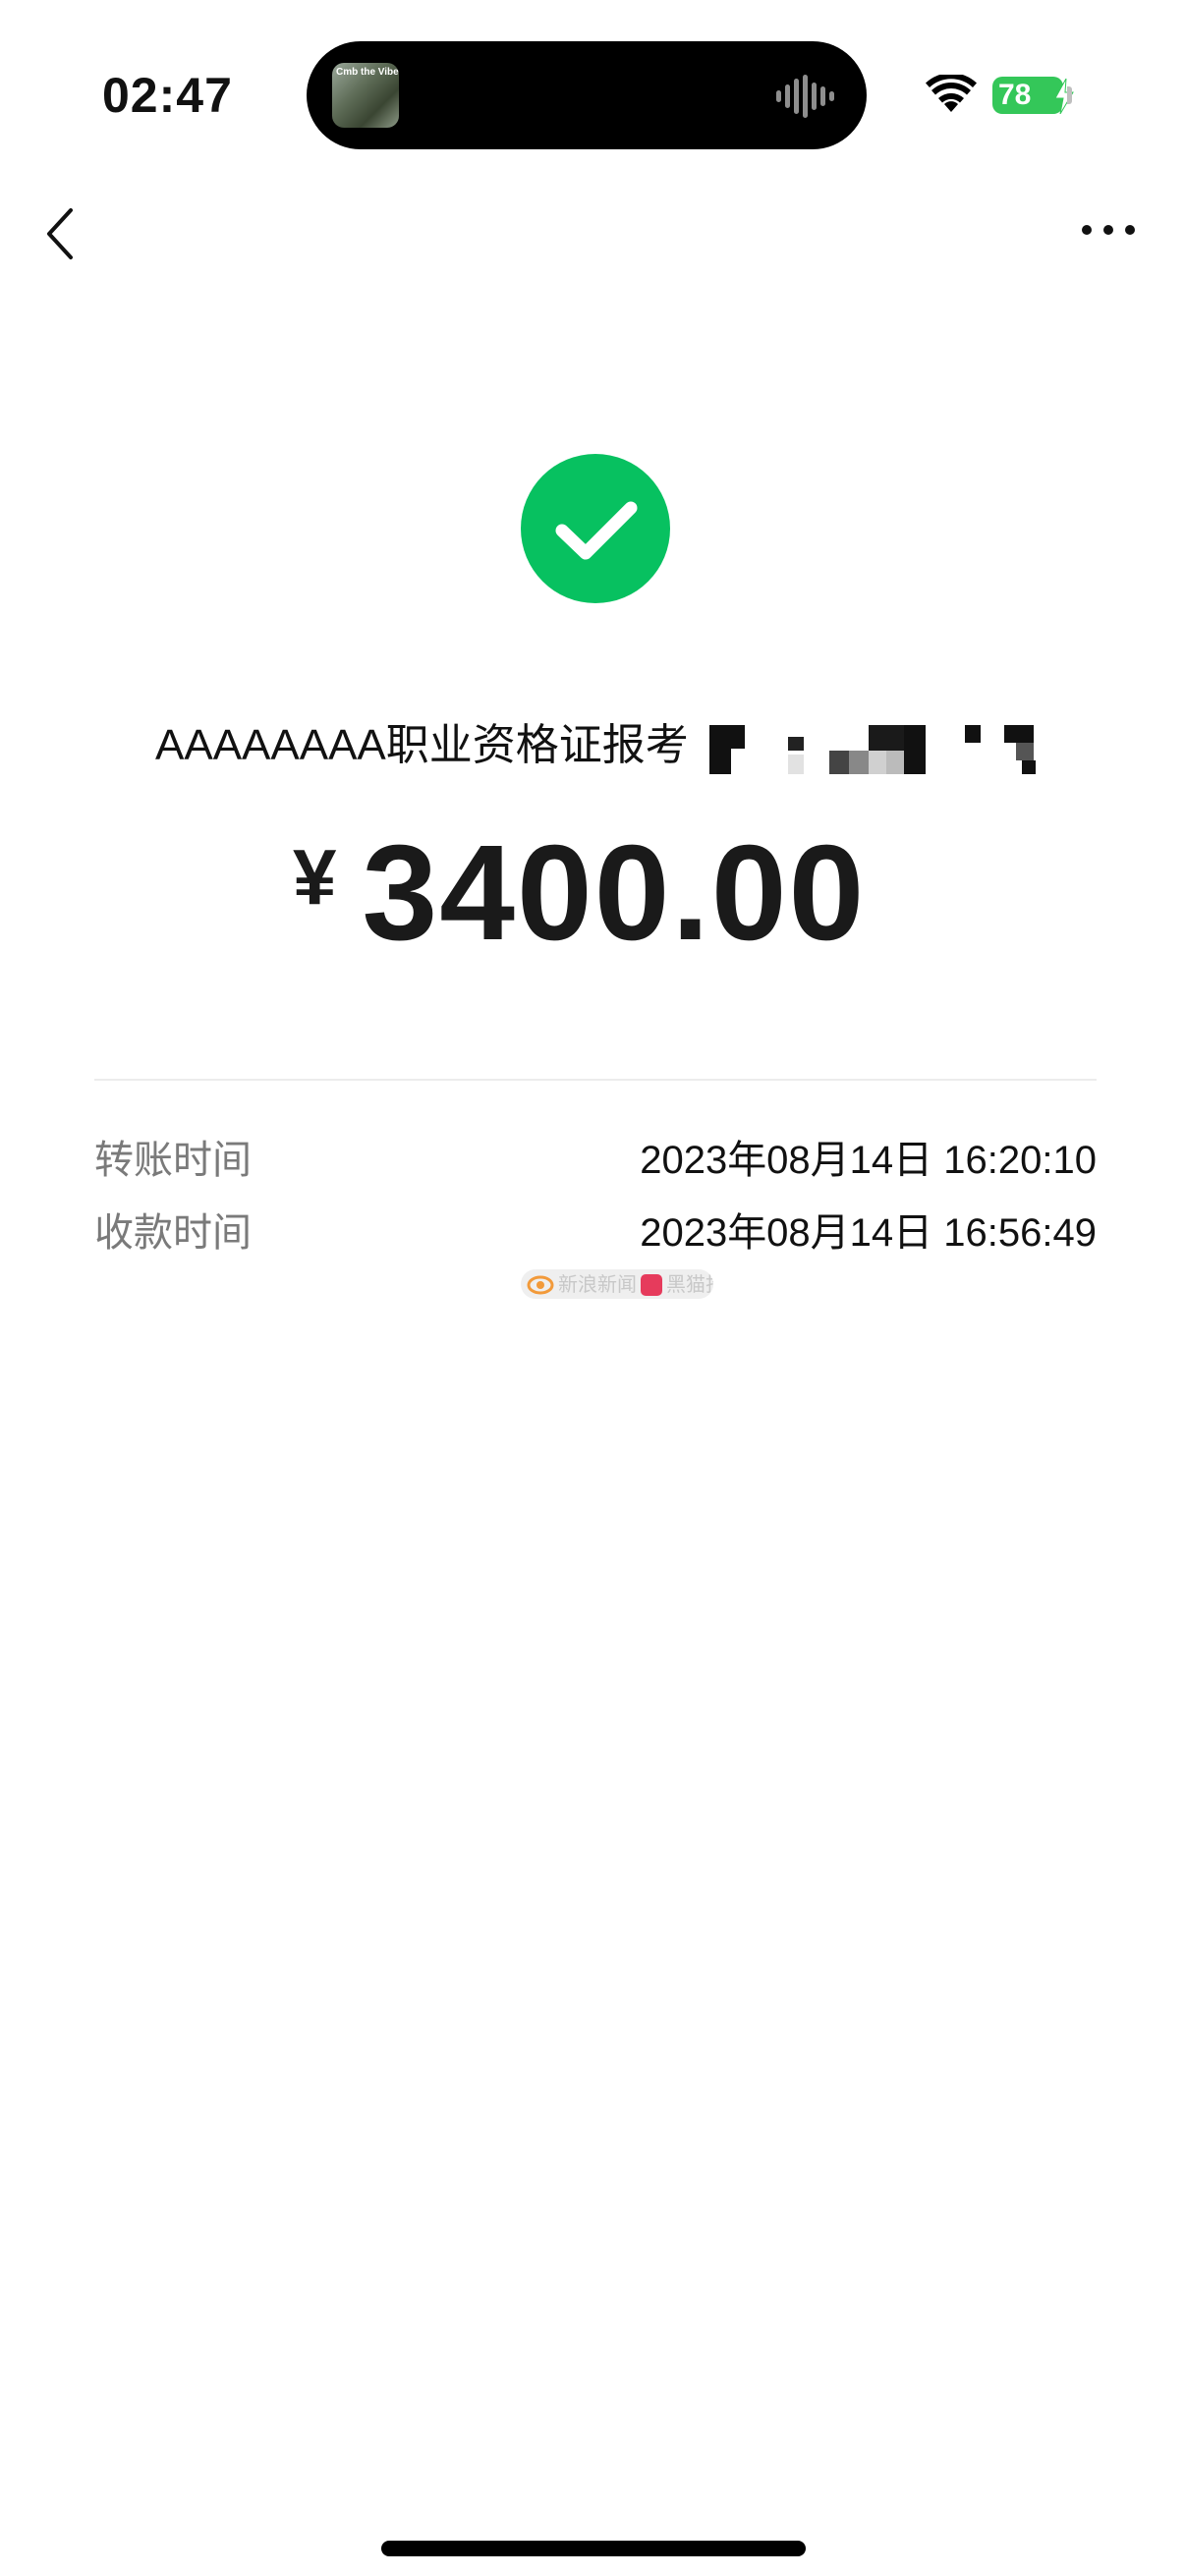 The image size is (1185, 2576). What do you see at coordinates (1108, 230) in the screenshot?
I see `ellipsis-icon` at bounding box center [1108, 230].